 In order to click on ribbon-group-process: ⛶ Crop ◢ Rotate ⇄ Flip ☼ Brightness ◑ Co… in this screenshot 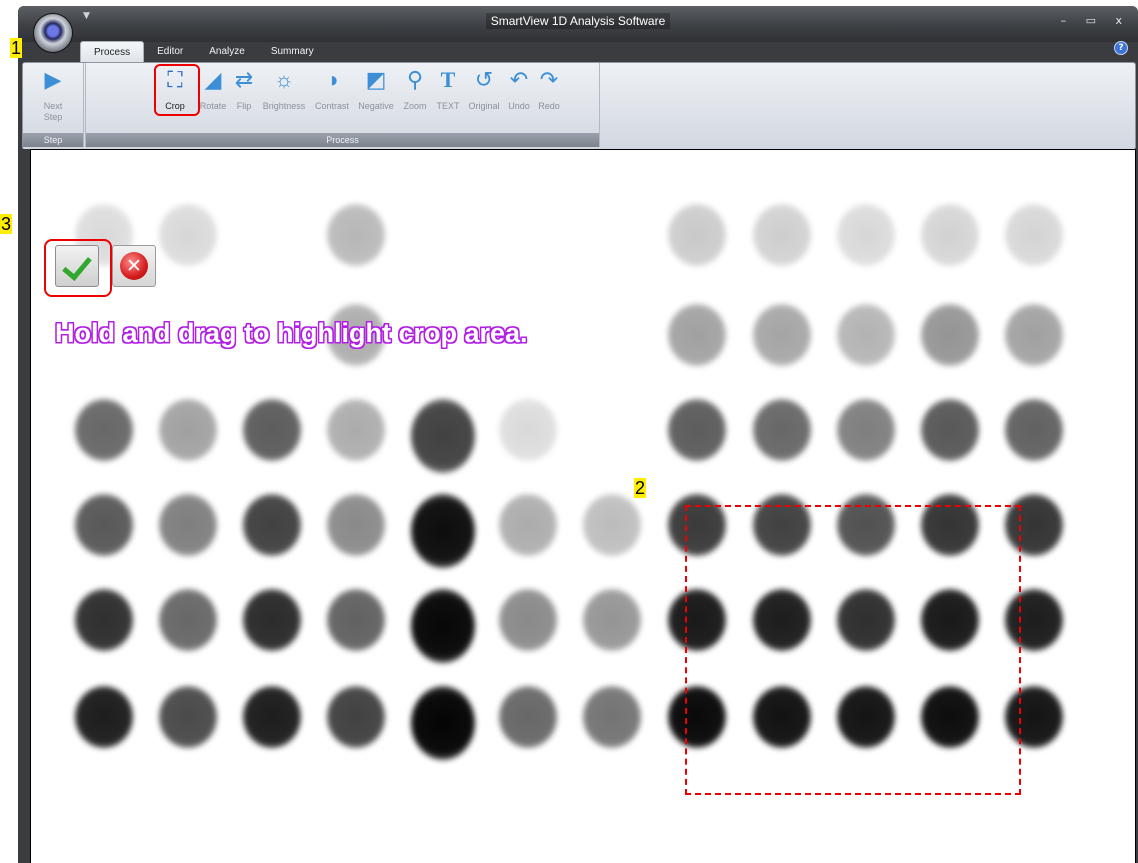, I will do `click(342, 105)`.